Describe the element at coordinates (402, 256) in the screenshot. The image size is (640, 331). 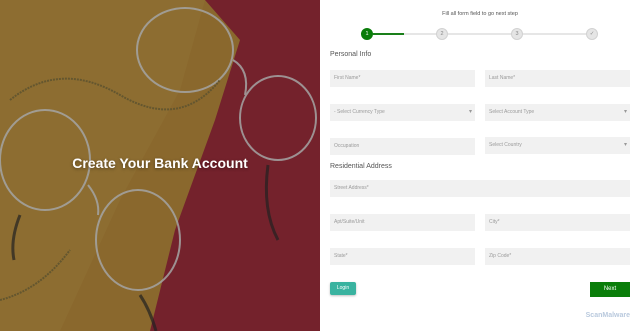
I see `state-field: State*` at that location.